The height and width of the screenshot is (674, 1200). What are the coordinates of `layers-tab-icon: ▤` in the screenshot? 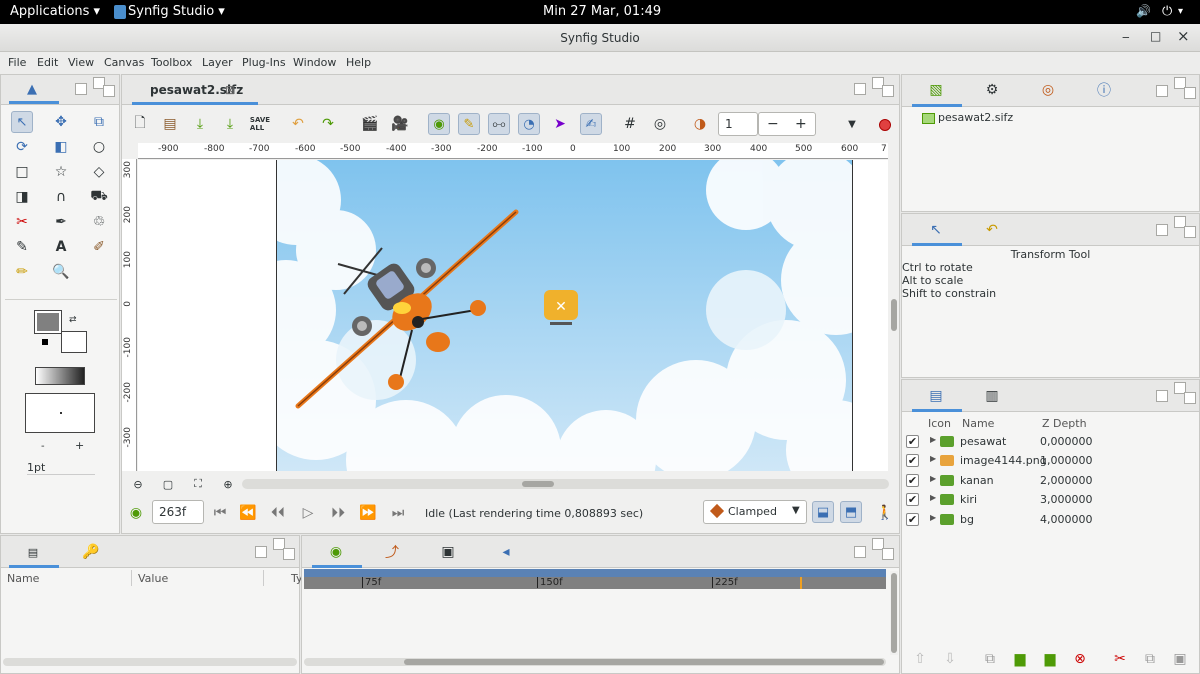 It's located at (936, 396).